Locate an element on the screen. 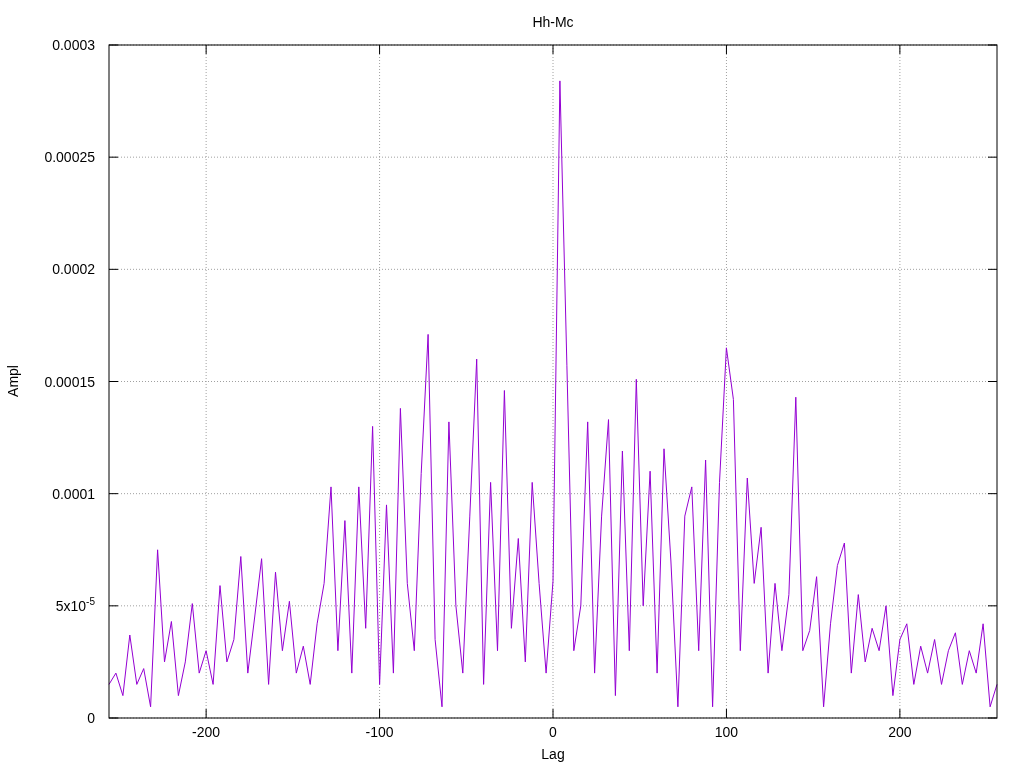 The height and width of the screenshot is (768, 1024). y-tick-label: 0.0002 is located at coordinates (73, 269).